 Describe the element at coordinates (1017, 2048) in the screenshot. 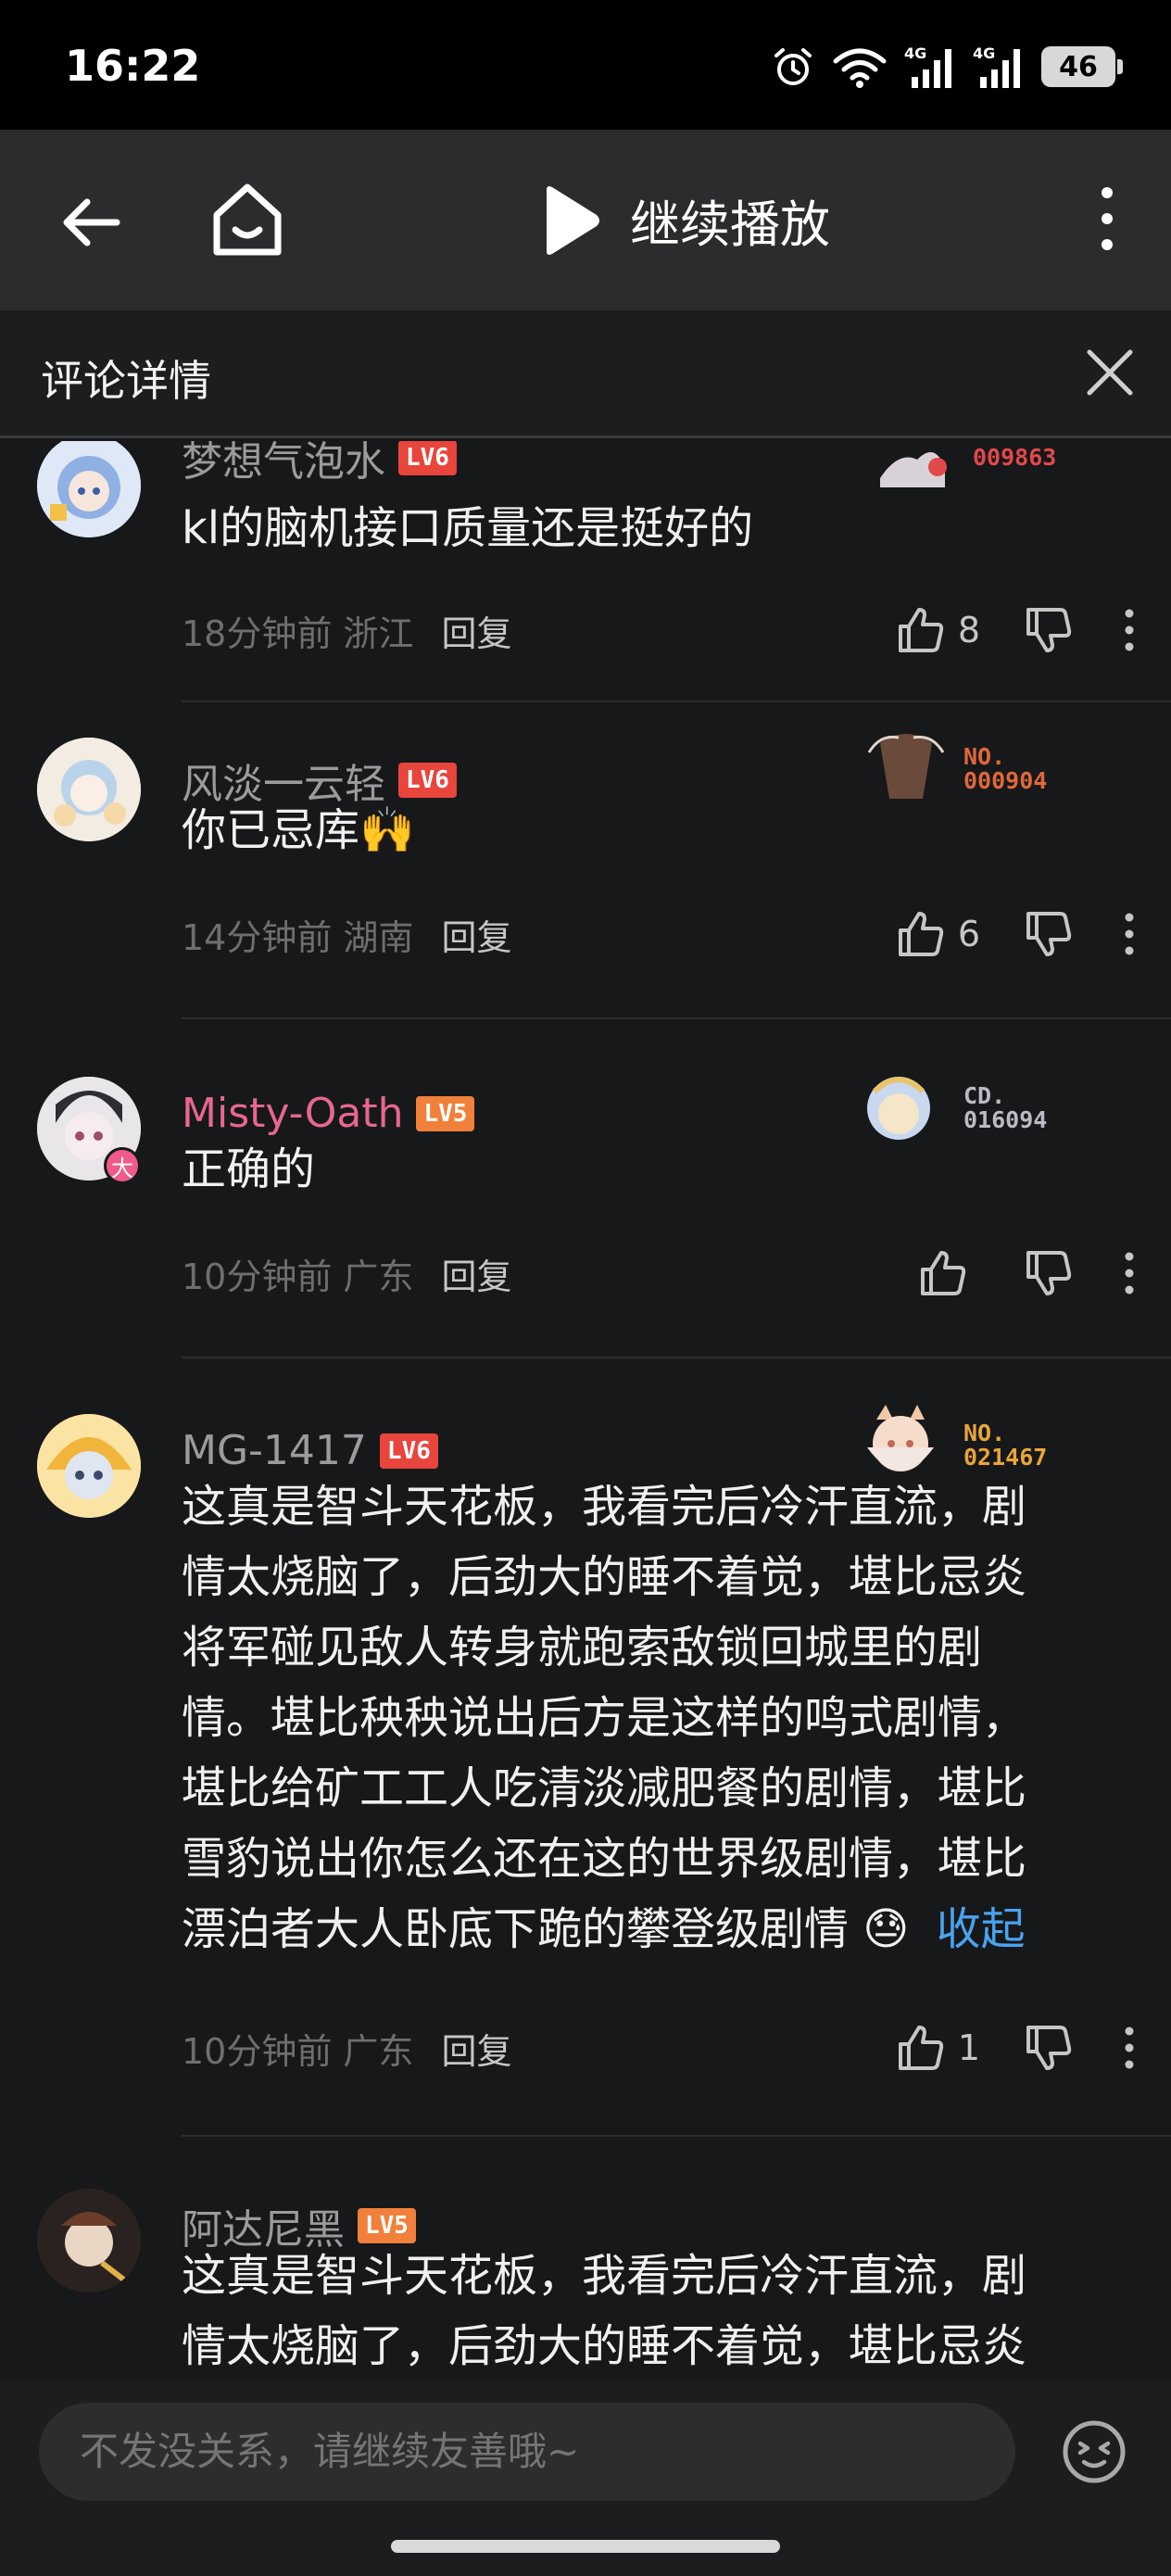

I see `comment-actions: 1` at that location.